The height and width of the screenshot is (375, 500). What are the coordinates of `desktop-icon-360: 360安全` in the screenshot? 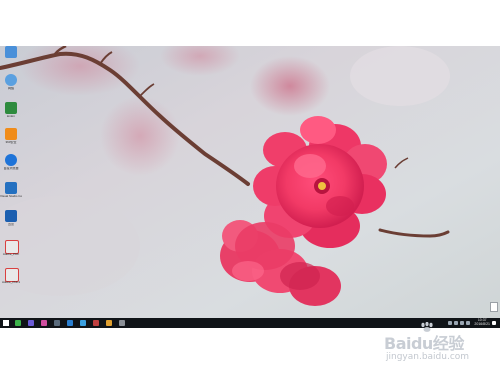 It's located at (11, 141).